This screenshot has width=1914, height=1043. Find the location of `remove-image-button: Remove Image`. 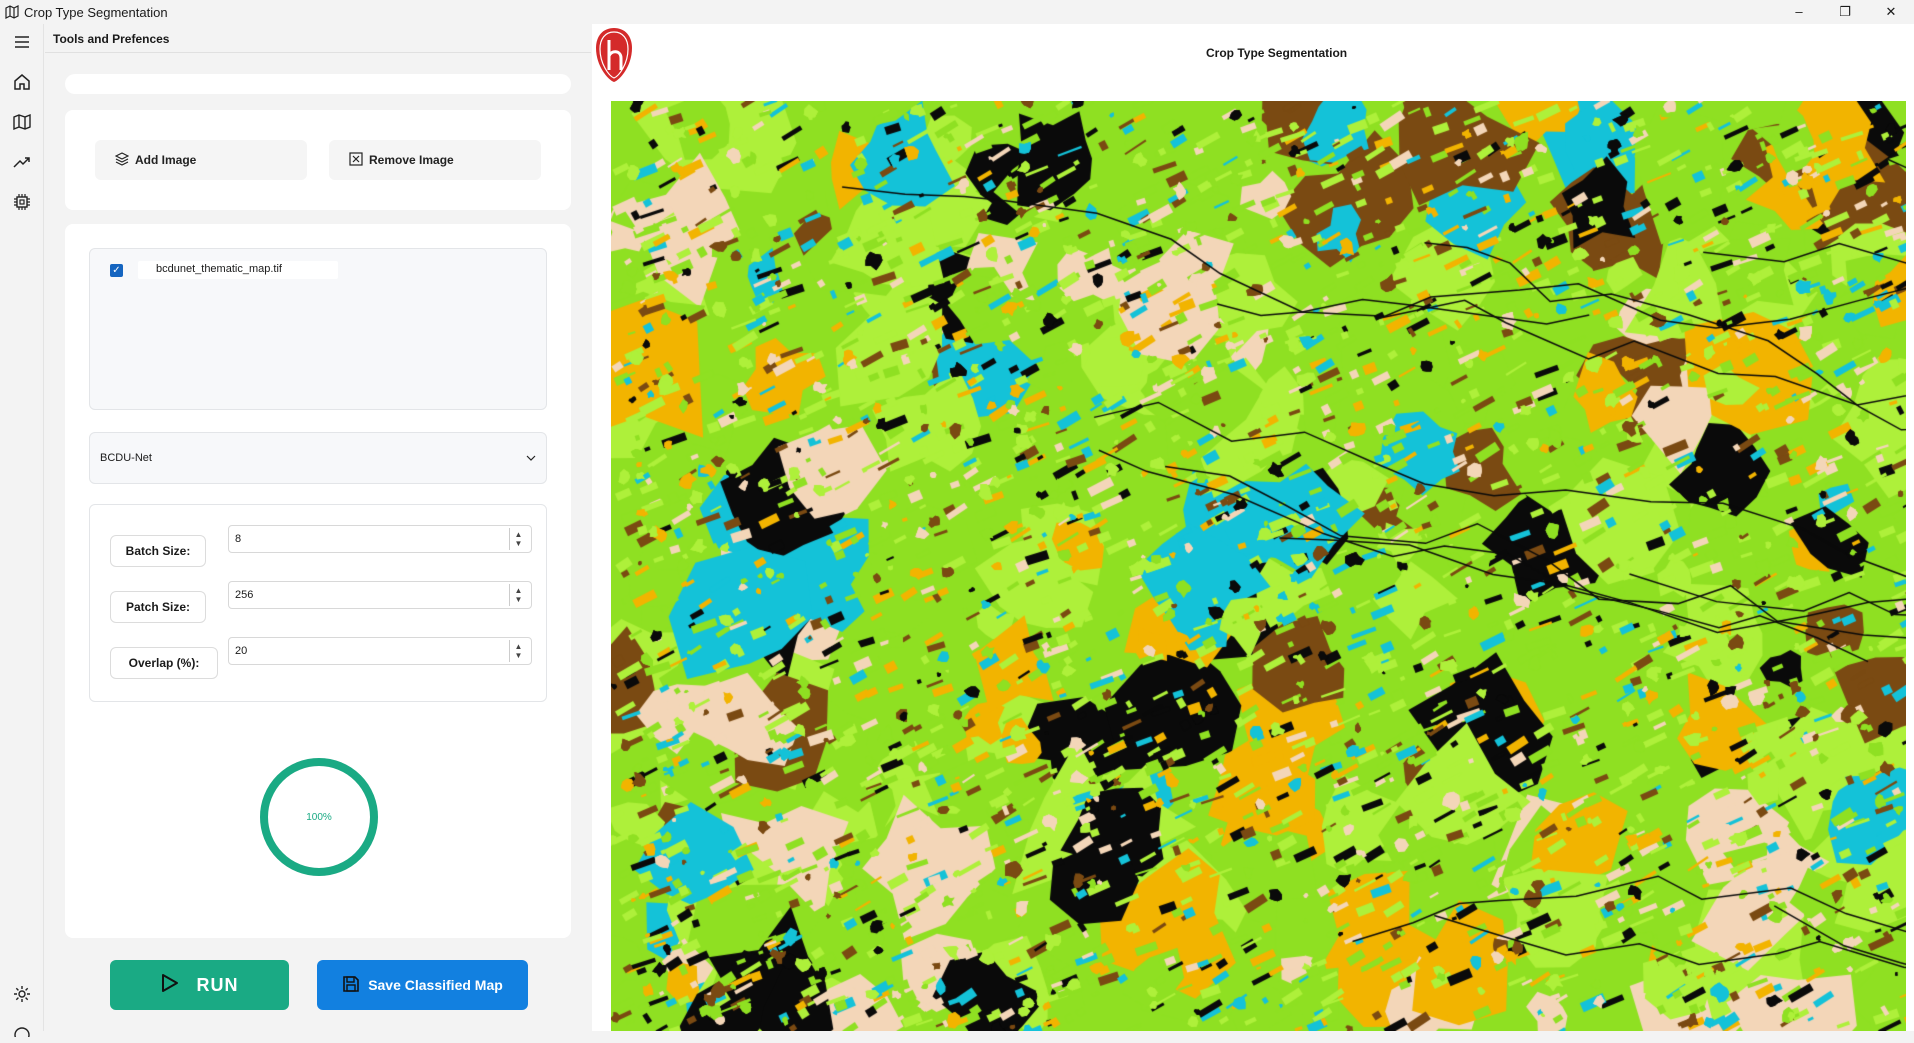

remove-image-button: Remove Image is located at coordinates (435, 160).